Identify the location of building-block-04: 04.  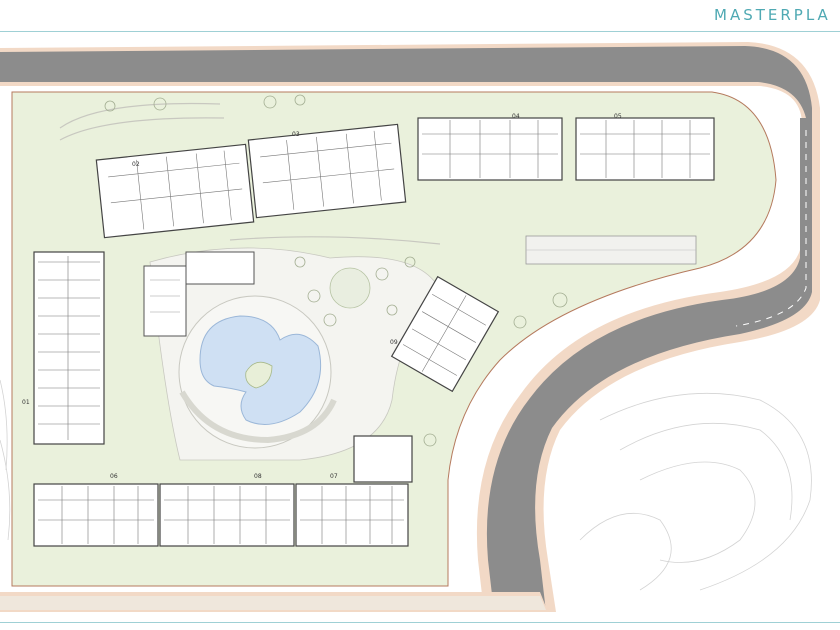
(490, 147).